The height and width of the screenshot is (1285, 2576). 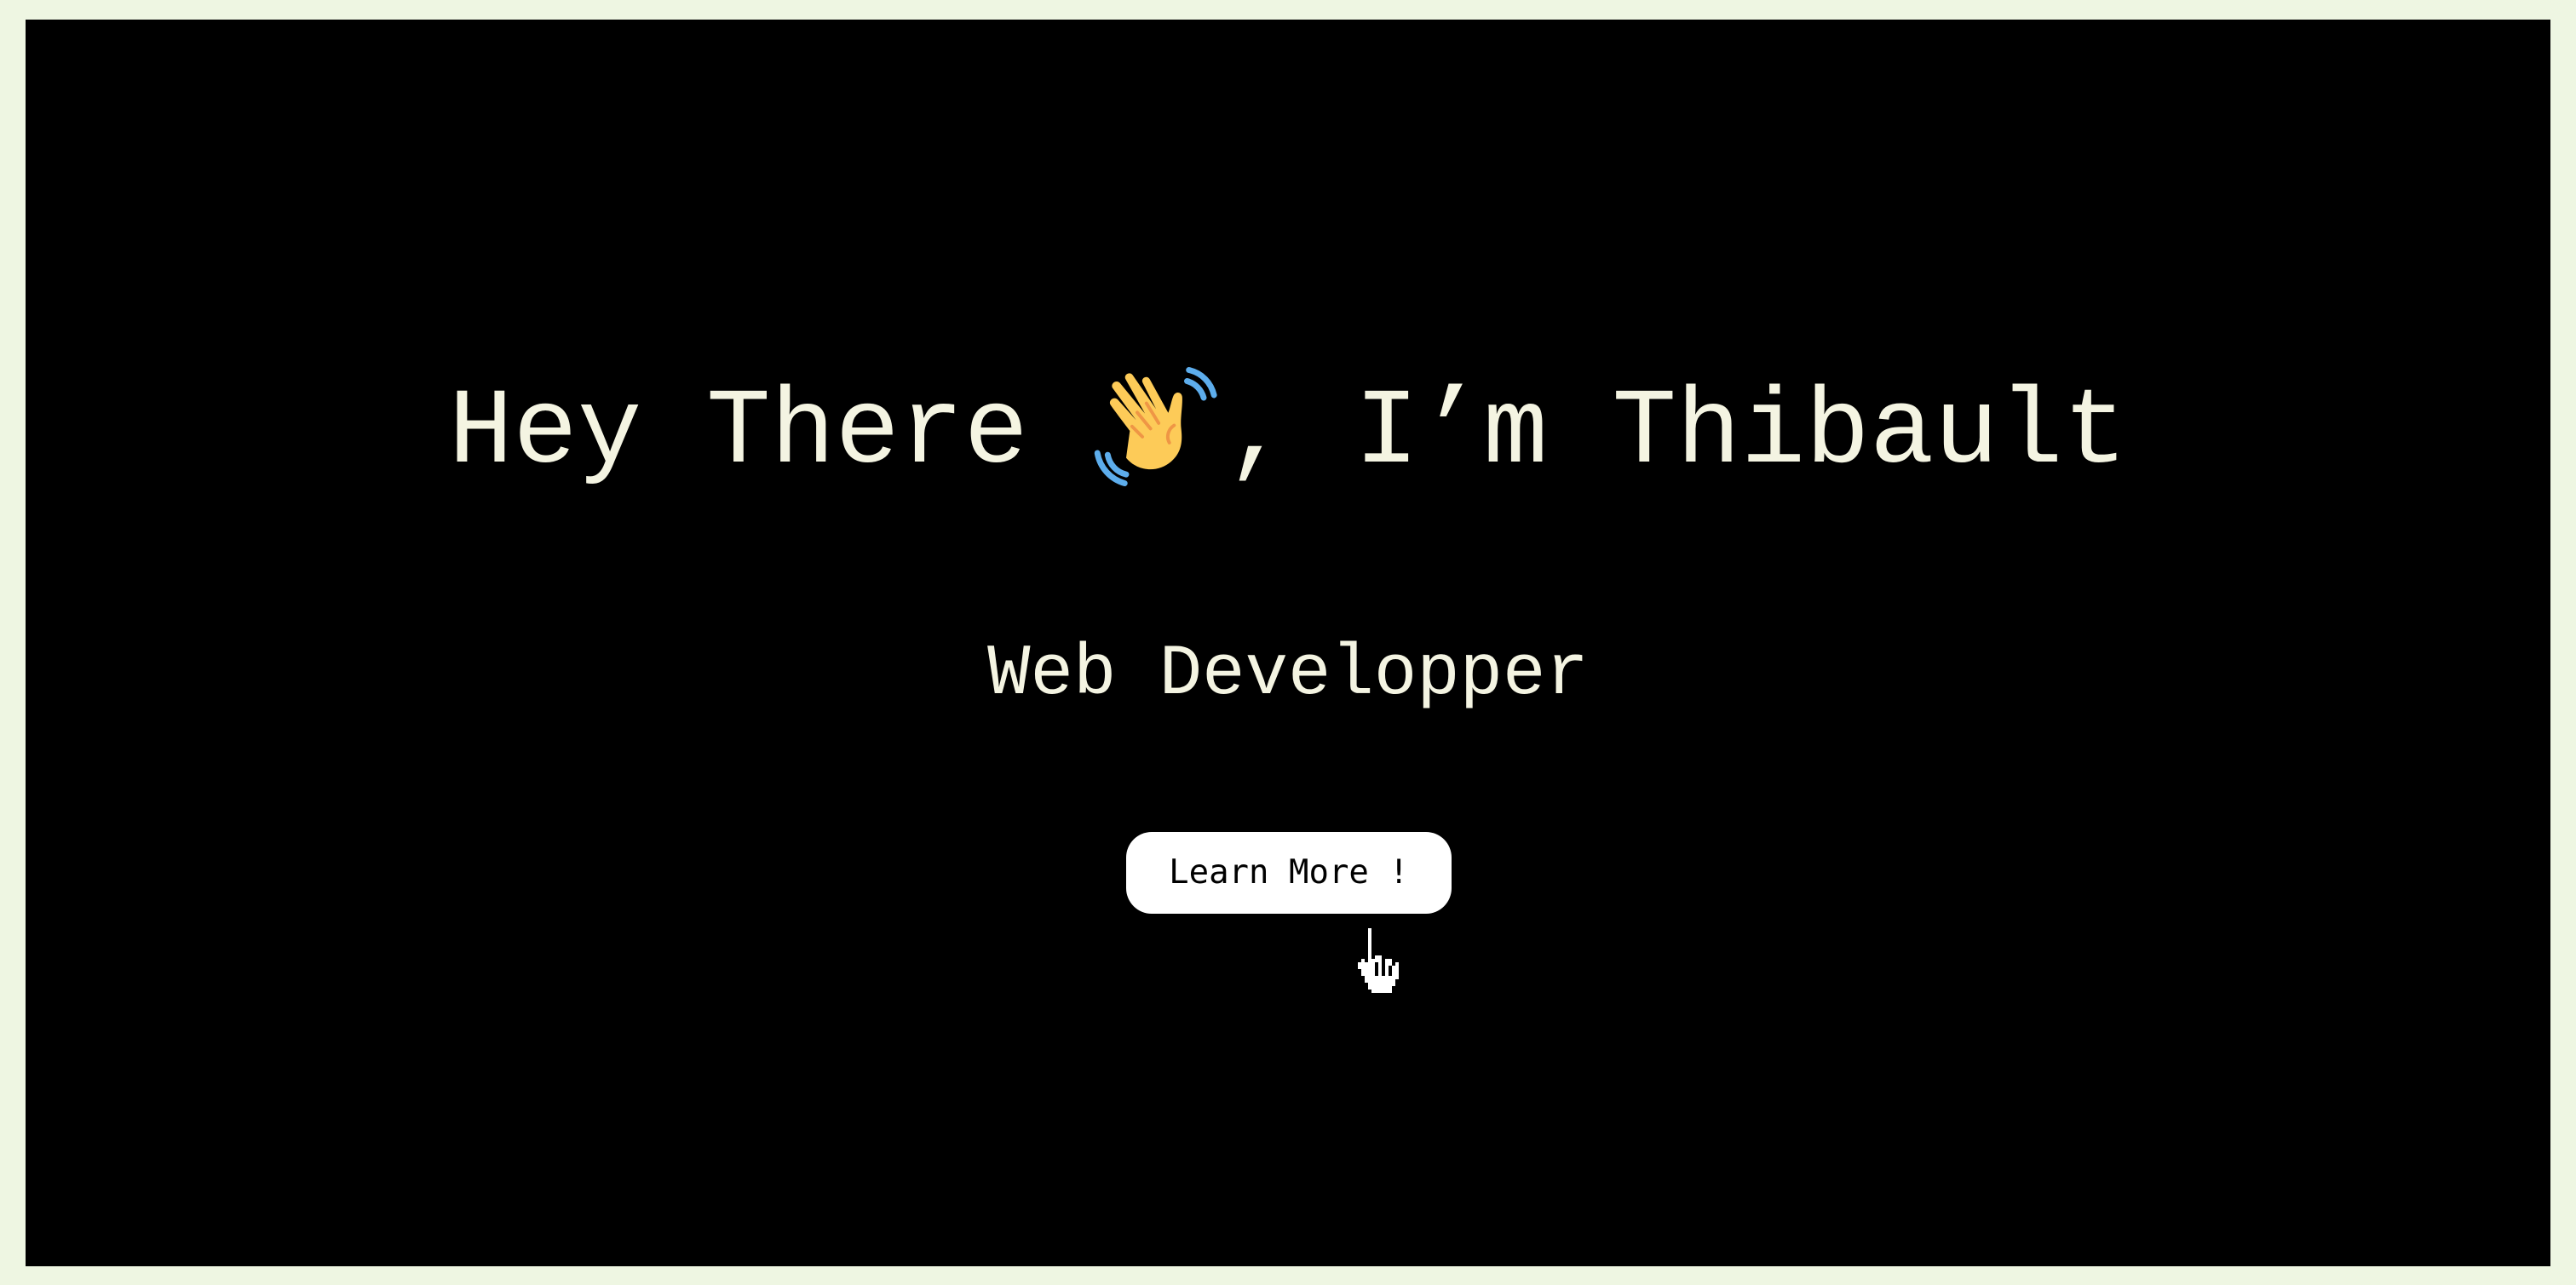 I want to click on hero-headline: Hey There , I’m Thibault, so click(x=1288, y=430).